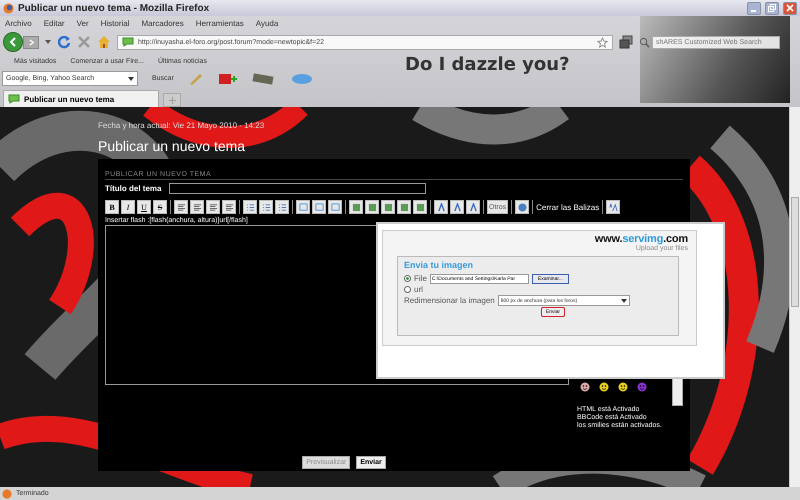  What do you see at coordinates (18, 23) in the screenshot?
I see `menu-item: Archivo` at bounding box center [18, 23].